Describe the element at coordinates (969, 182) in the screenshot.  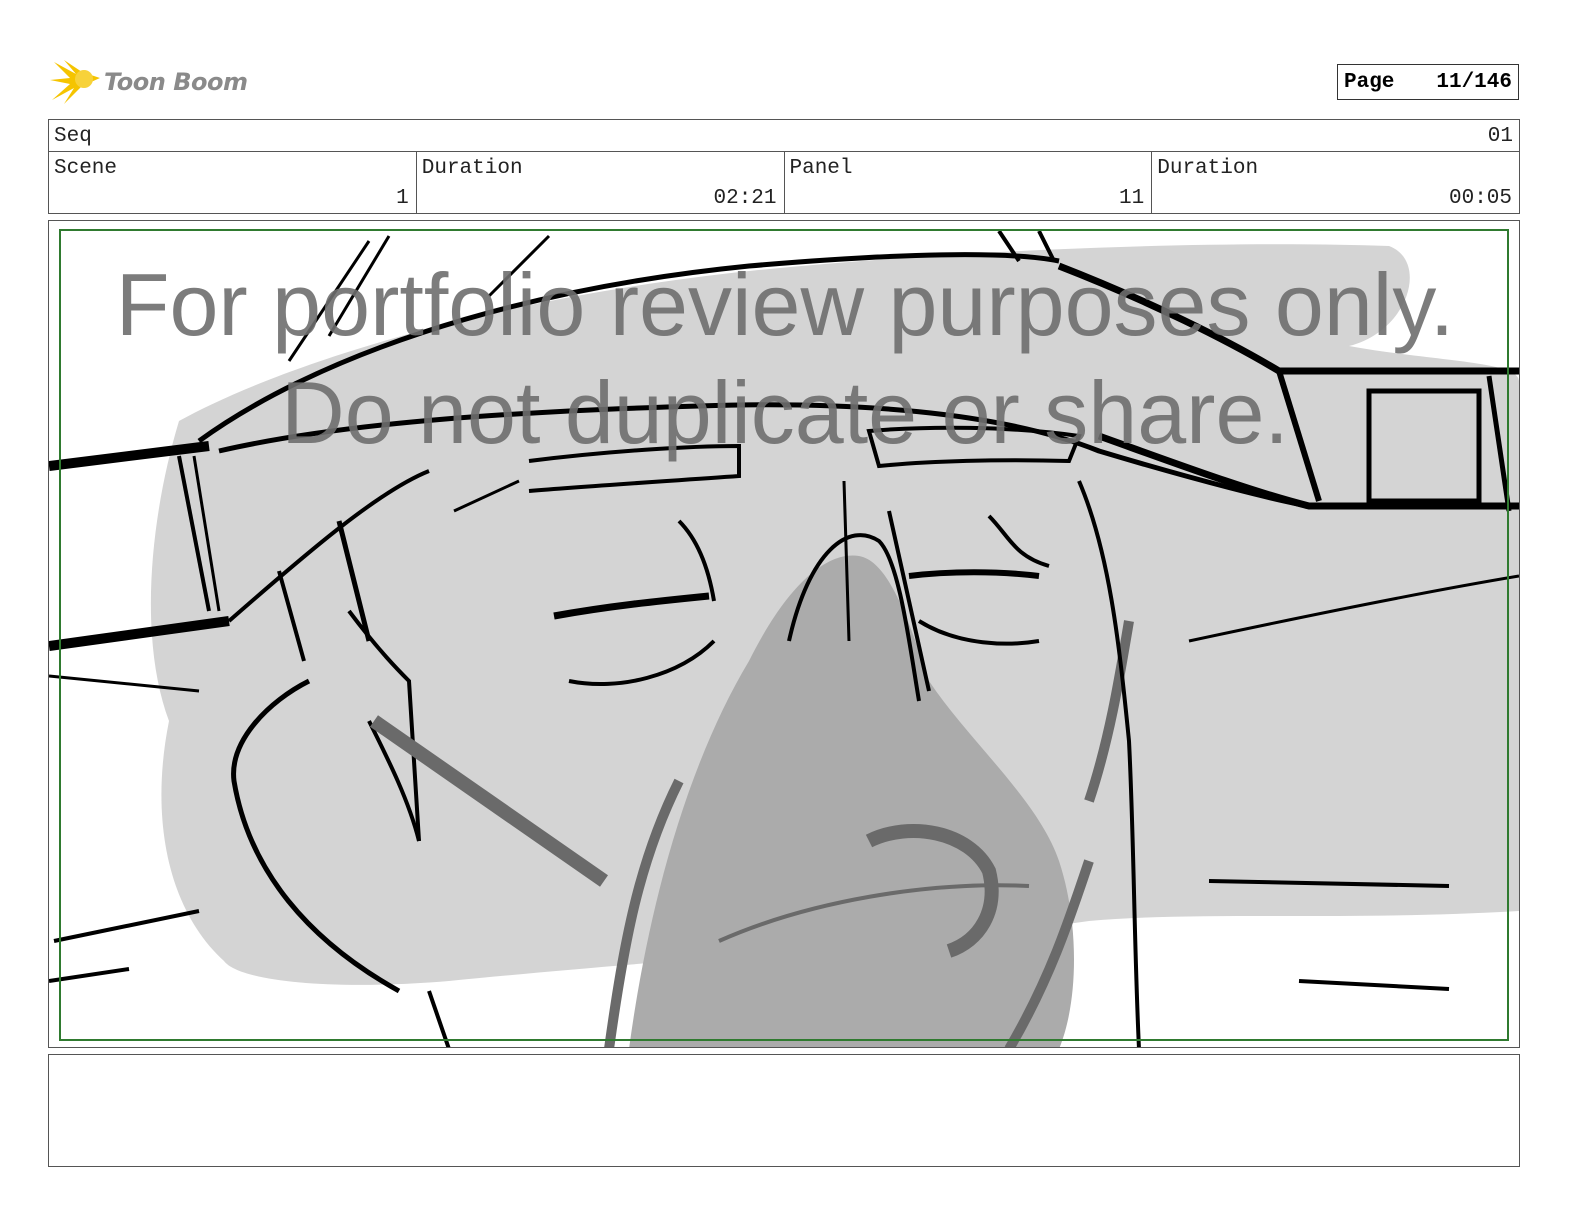
I see `panel-cell: Panel 11` at that location.